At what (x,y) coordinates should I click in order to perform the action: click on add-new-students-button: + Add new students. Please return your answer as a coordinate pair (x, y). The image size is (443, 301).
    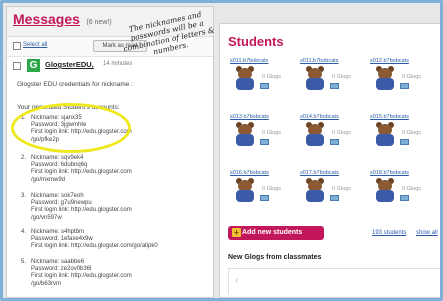
    Looking at the image, I should click on (276, 233).